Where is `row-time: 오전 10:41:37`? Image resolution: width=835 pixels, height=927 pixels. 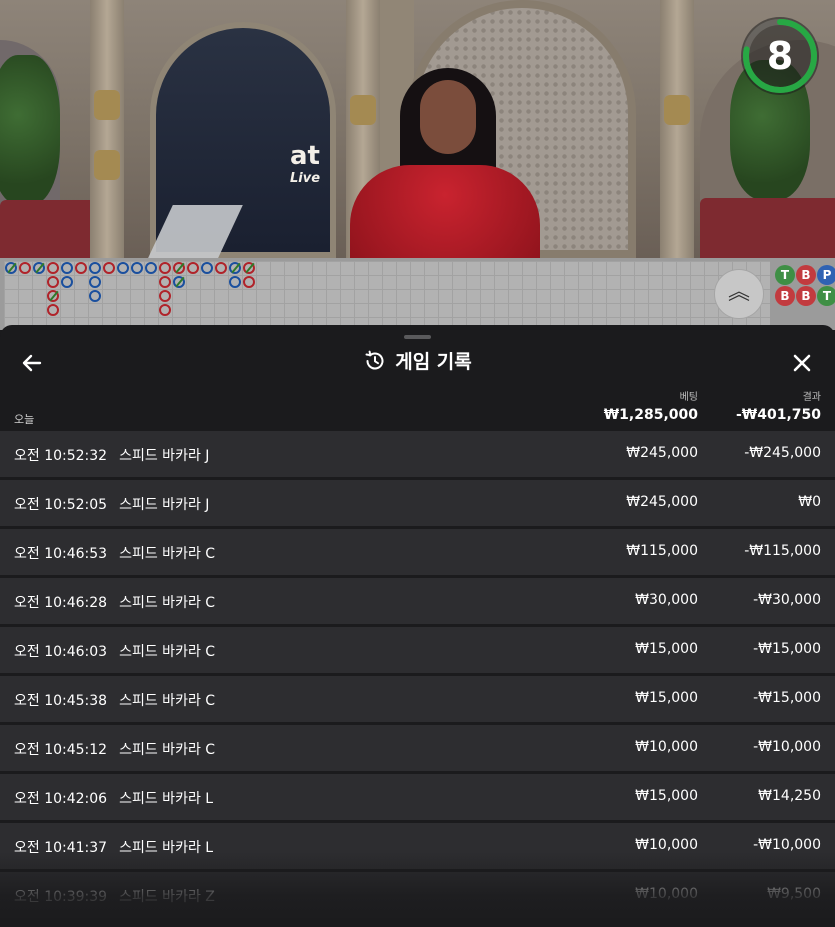 row-time: 오전 10:41:37 is located at coordinates (61, 848).